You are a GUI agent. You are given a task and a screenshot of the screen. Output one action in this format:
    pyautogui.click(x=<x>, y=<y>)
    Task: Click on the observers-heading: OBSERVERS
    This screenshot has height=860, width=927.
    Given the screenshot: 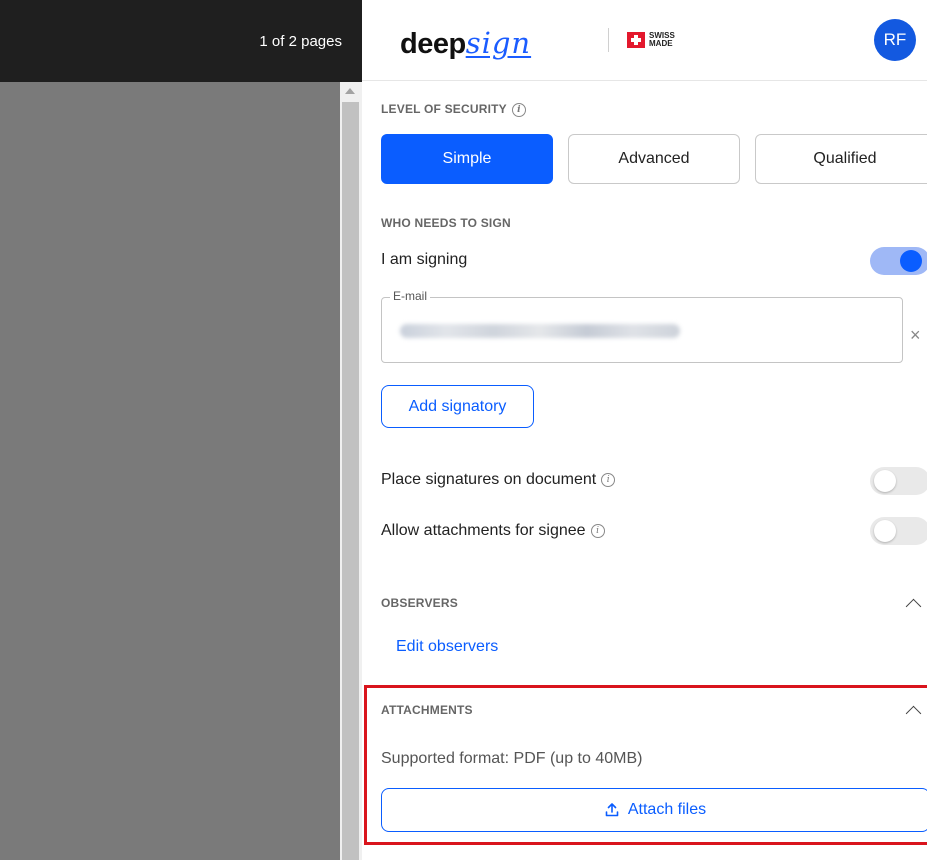 What is the action you would take?
    pyautogui.click(x=419, y=603)
    